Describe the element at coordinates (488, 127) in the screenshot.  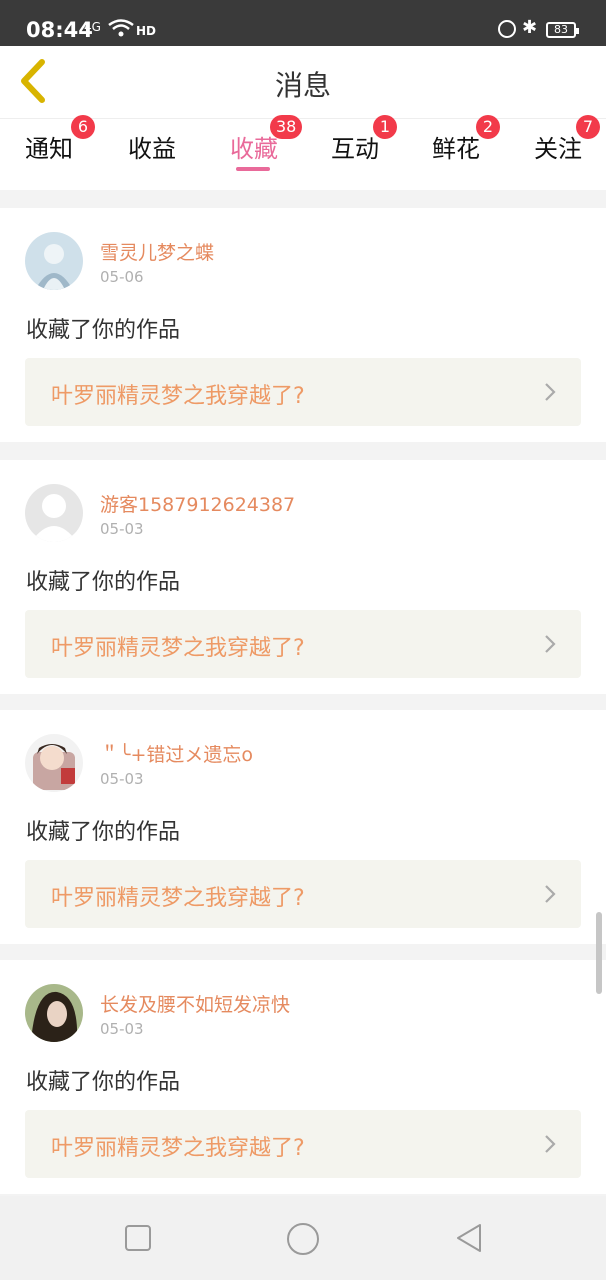
I see `count-badge: 2` at that location.